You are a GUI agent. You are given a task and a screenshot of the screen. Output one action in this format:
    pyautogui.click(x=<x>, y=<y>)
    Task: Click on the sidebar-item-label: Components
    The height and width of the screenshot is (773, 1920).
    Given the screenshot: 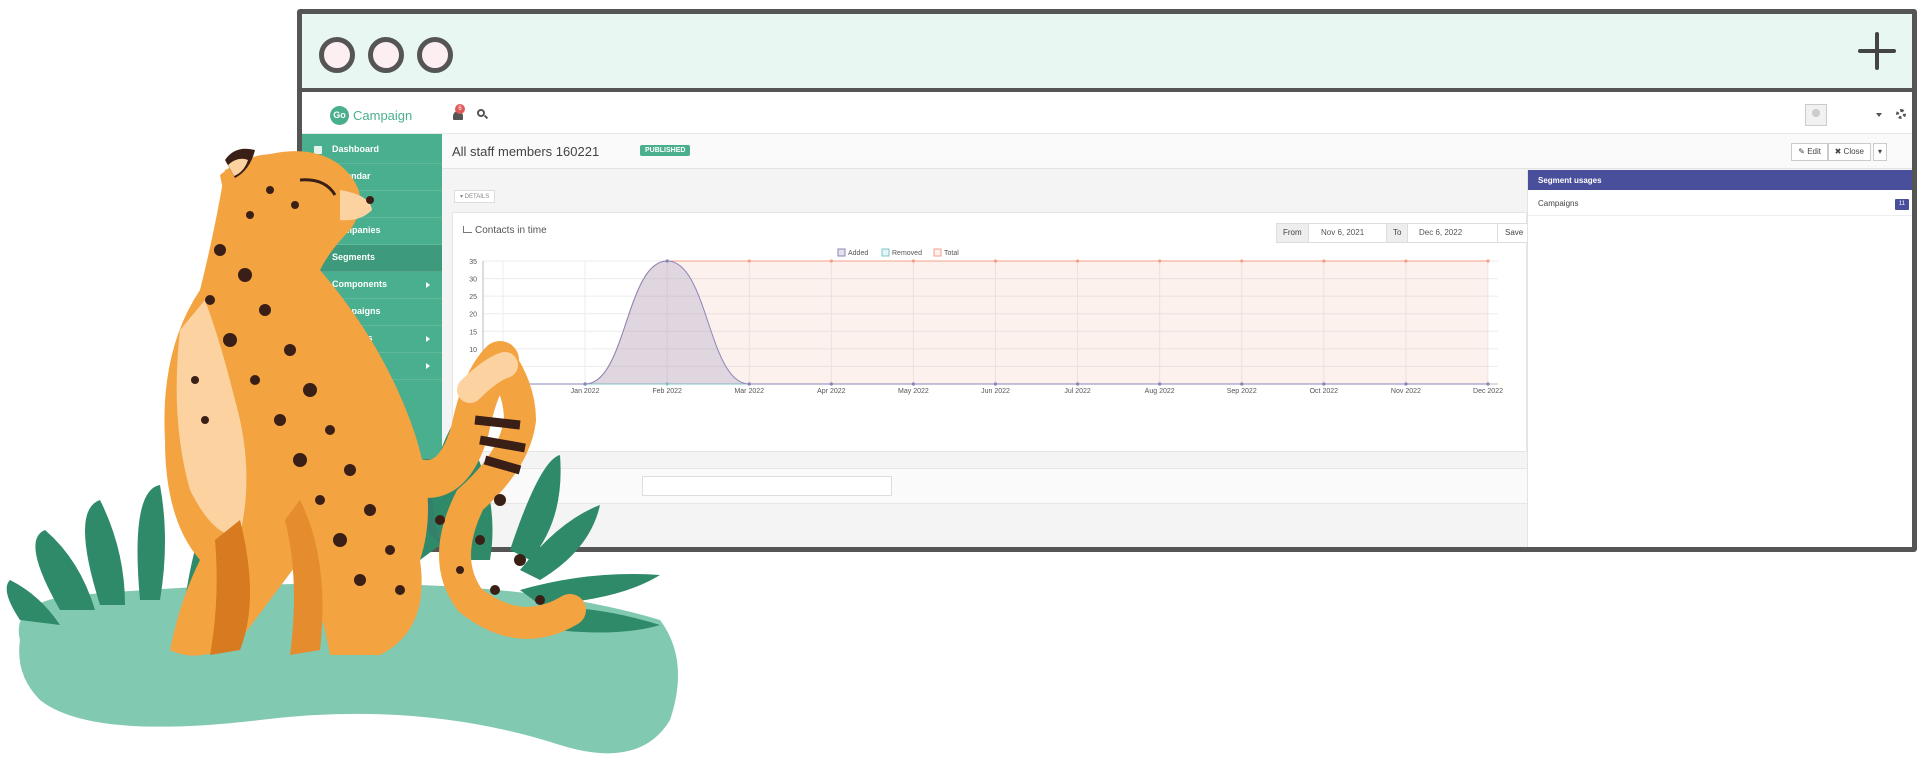 What is the action you would take?
    pyautogui.click(x=359, y=284)
    